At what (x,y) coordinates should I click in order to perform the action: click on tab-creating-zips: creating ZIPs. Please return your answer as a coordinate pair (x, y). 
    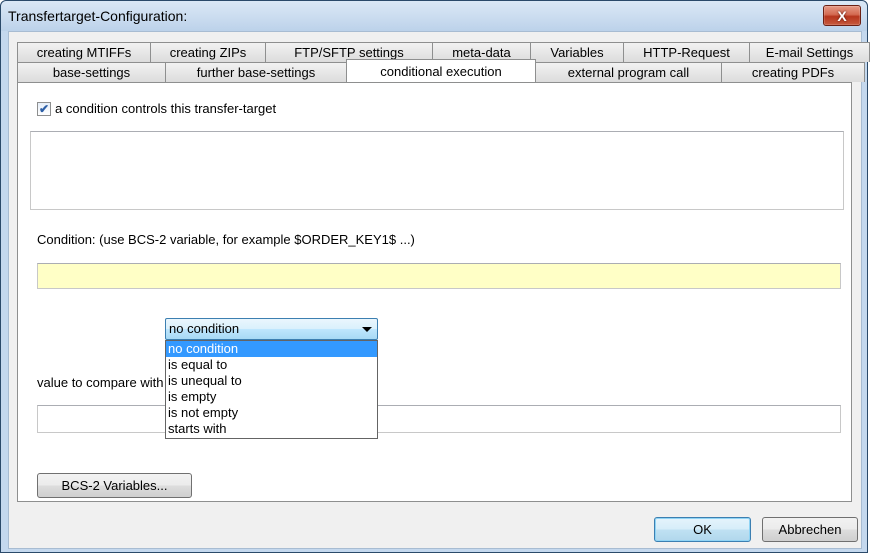
    Looking at the image, I should click on (208, 52).